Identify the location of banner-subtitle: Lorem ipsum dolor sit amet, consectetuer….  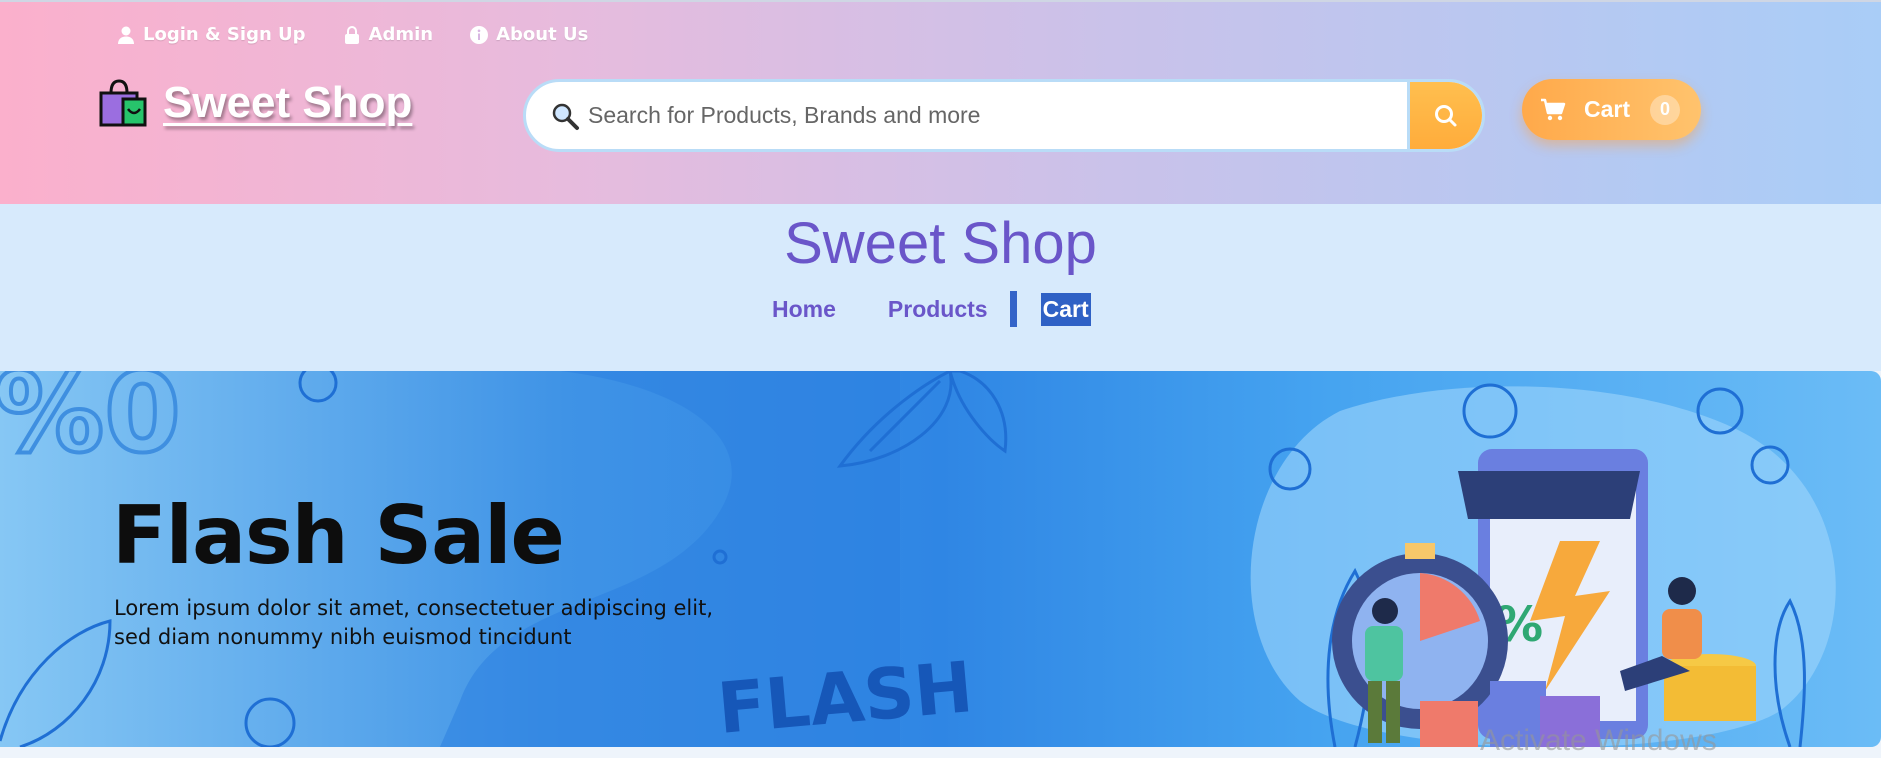
(414, 622).